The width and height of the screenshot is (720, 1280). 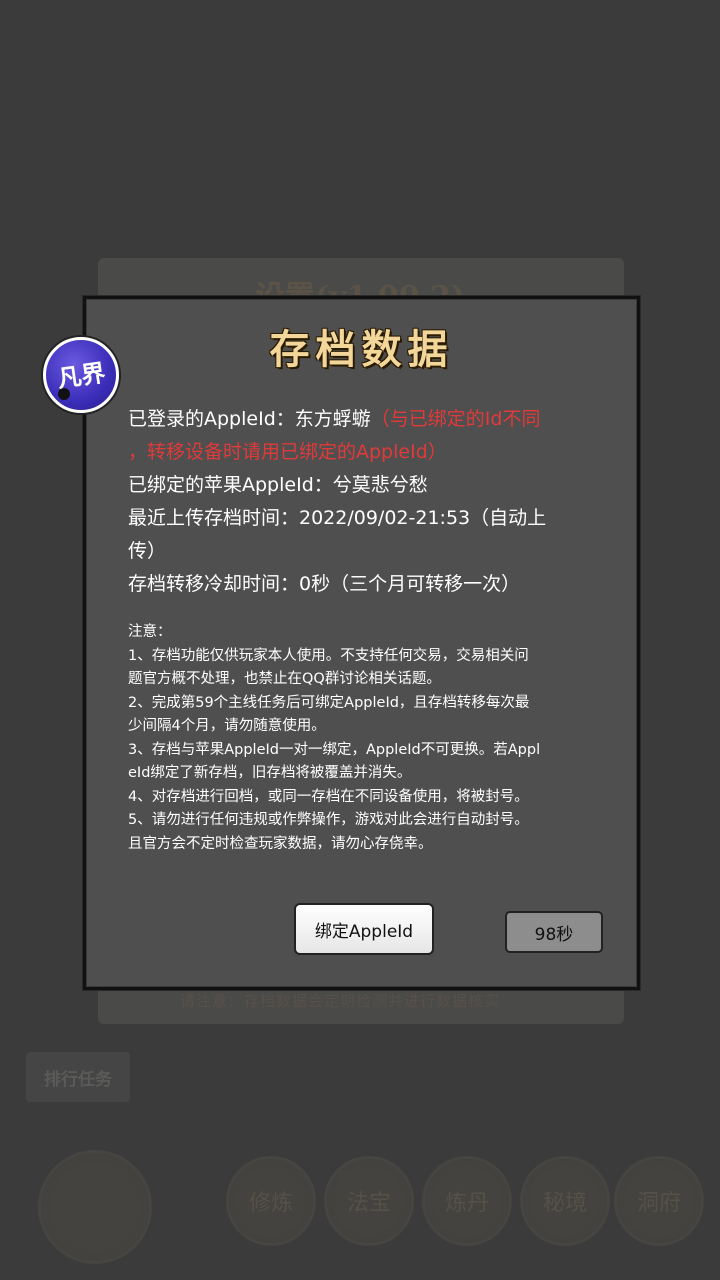 I want to click on notice-line: 注意：, so click(x=150, y=632).